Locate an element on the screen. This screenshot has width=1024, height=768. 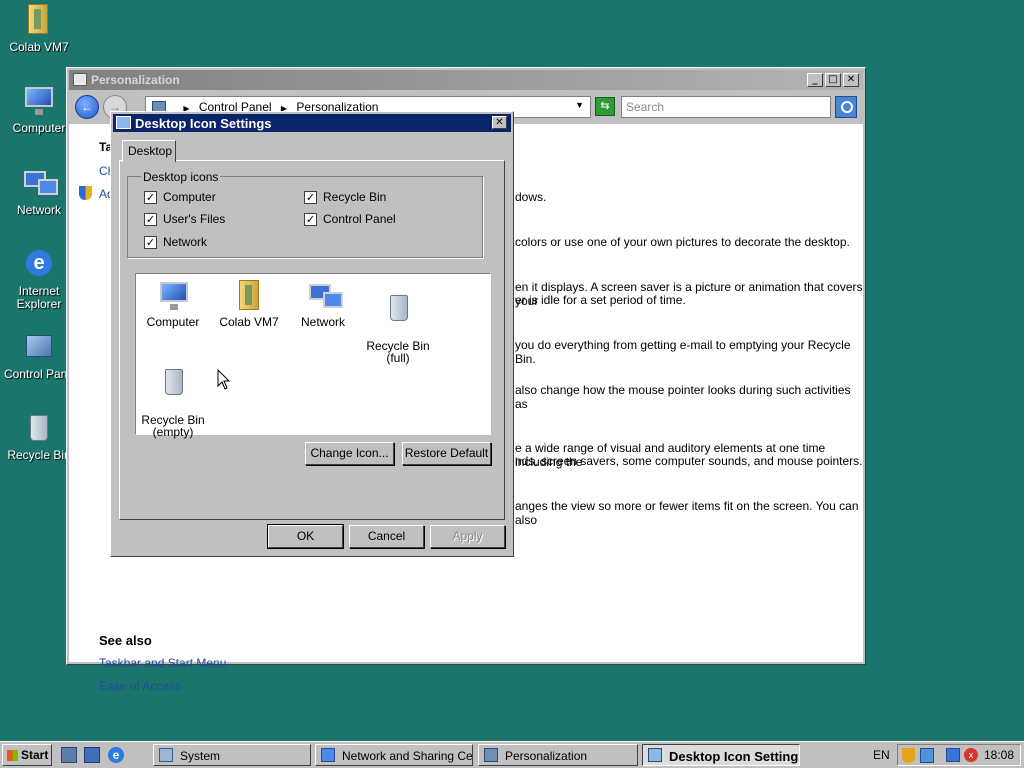
list-item-network: Network is located at coordinates (323, 304).